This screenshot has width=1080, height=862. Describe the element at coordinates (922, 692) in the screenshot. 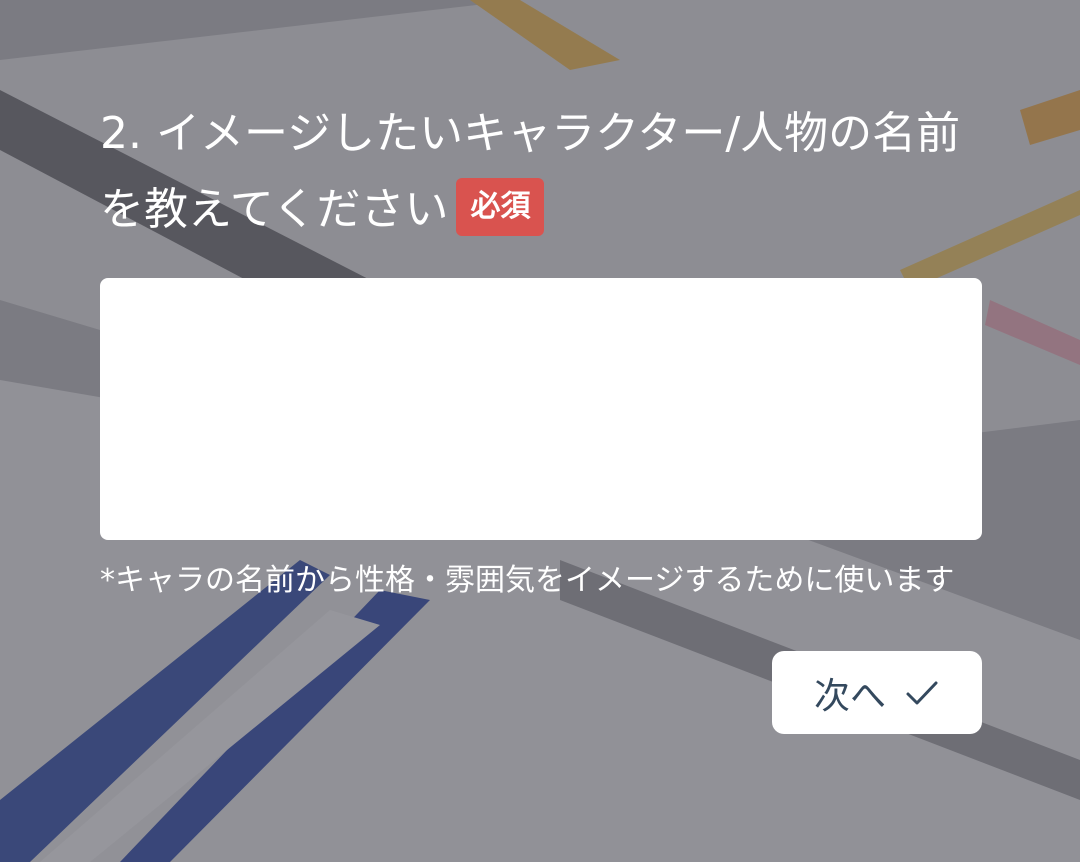

I see `check-icon` at that location.